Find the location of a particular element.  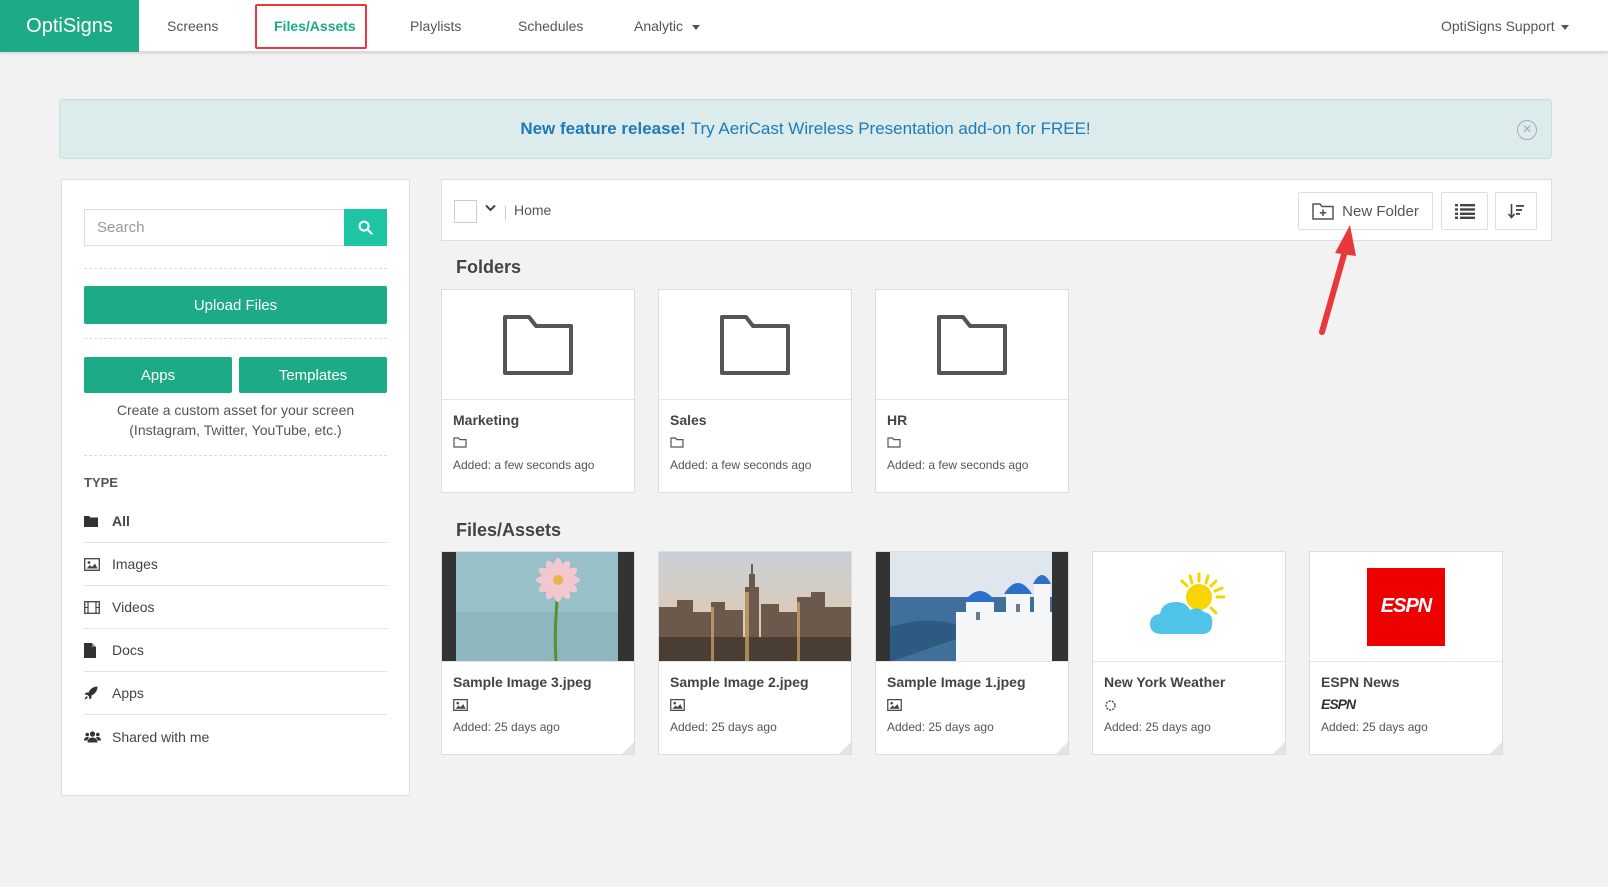

apps-button: Apps is located at coordinates (158, 375).